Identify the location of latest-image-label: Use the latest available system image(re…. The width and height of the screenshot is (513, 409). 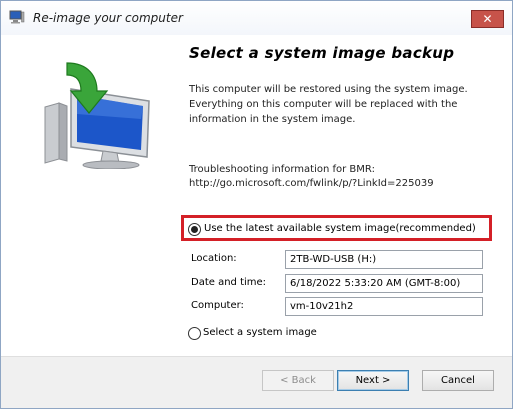
(340, 228).